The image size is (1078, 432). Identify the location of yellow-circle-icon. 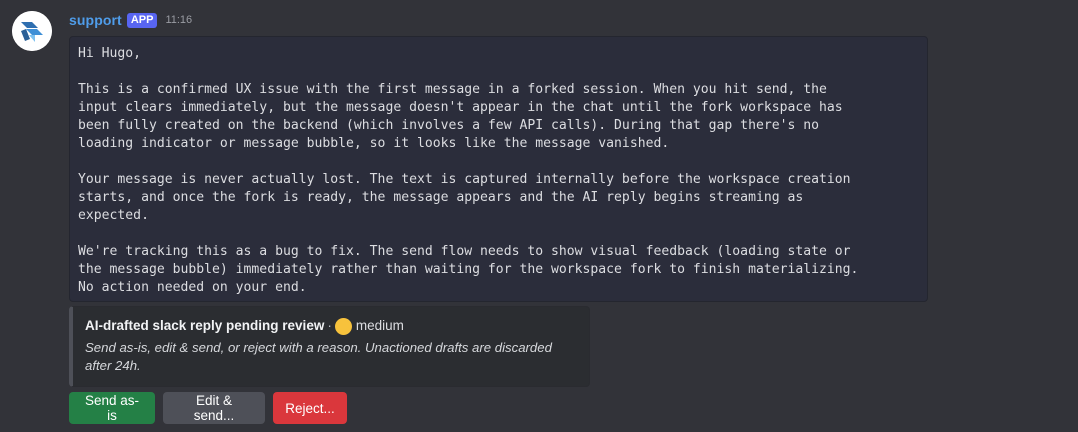
(343, 326).